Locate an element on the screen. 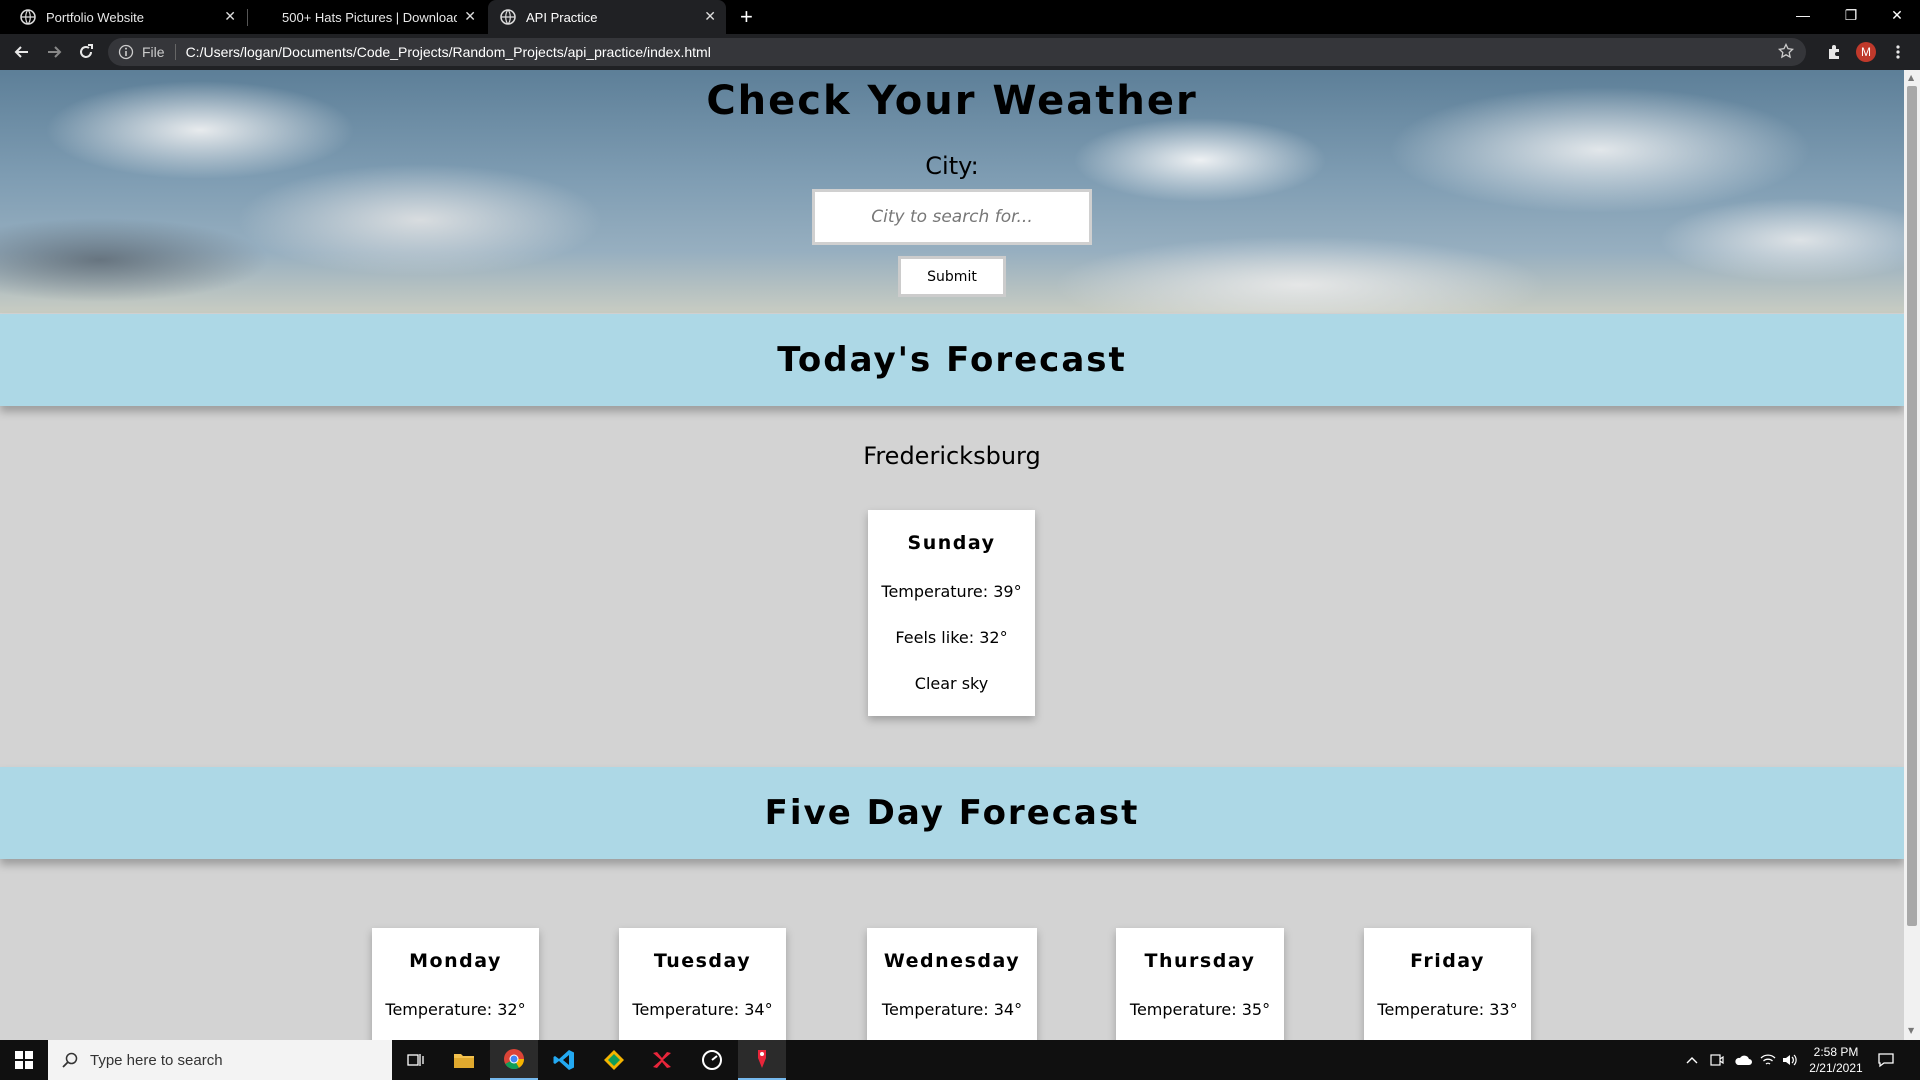  tab-label: Portfolio Website is located at coordinates (95, 17).